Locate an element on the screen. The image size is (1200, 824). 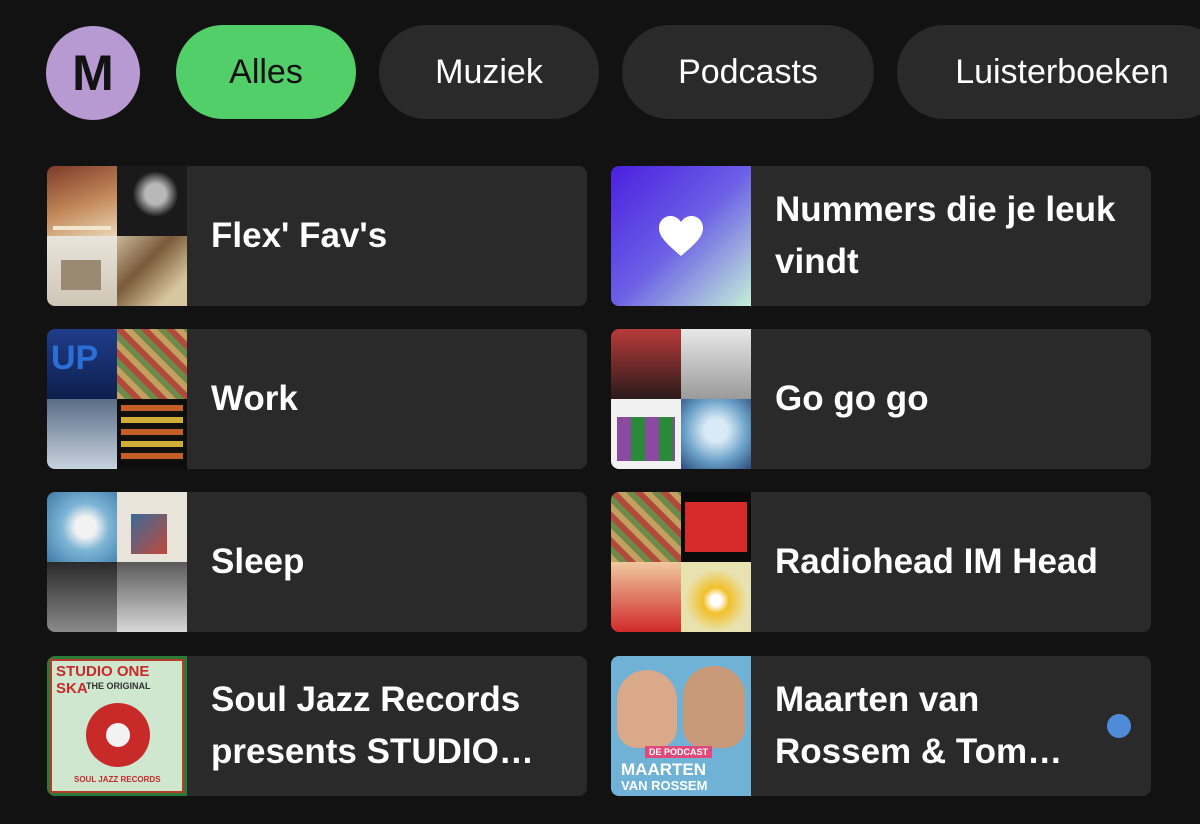
card-title: Work is located at coordinates (254, 398).